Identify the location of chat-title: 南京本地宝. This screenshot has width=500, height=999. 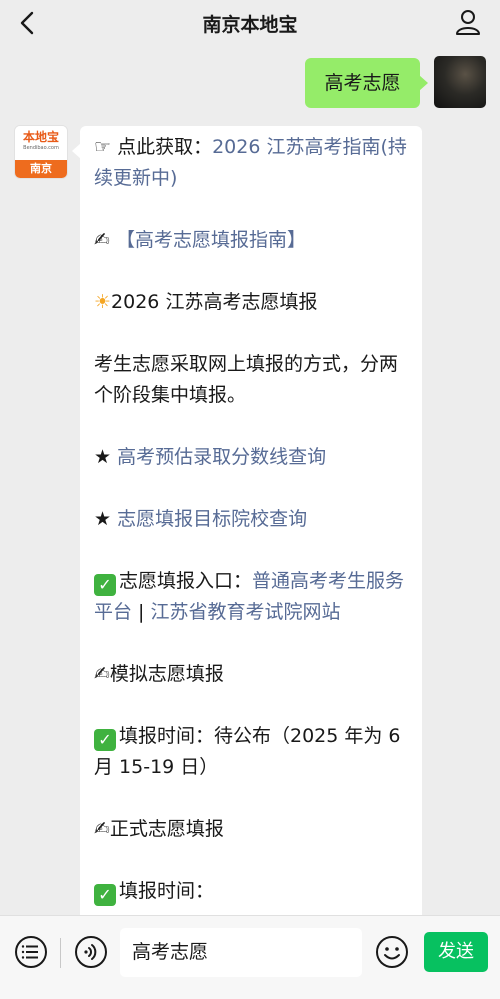
(250, 25).